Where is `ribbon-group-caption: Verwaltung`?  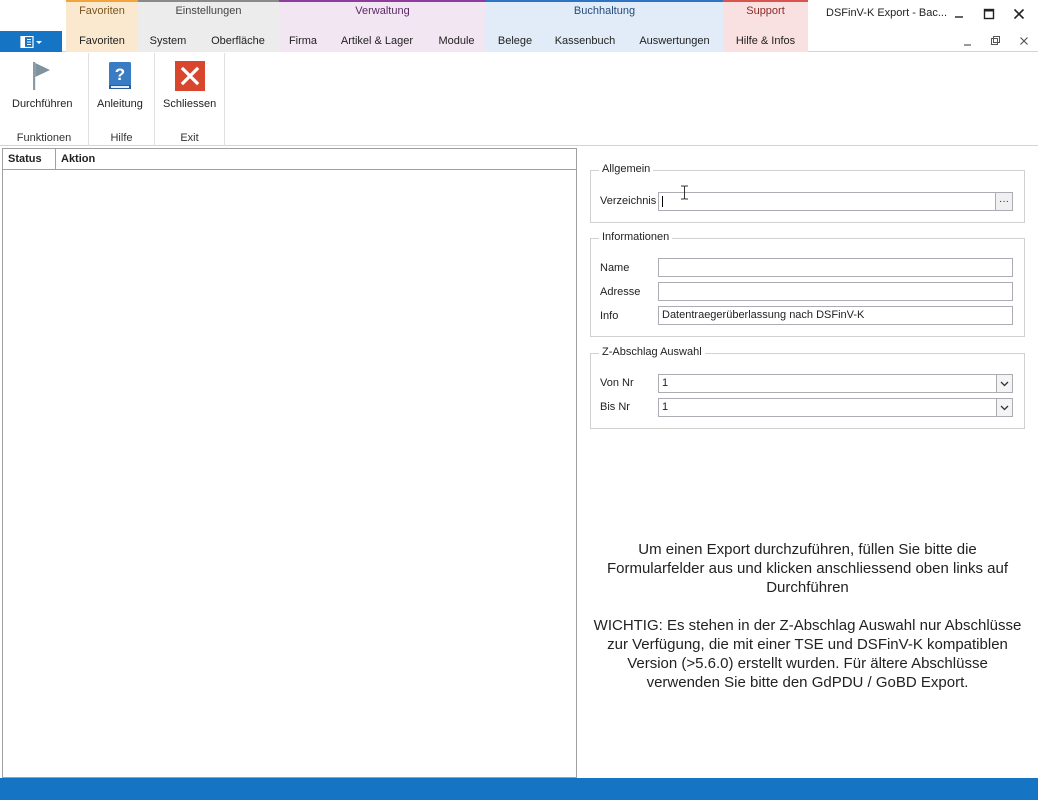
ribbon-group-caption: Verwaltung is located at coordinates (382, 11).